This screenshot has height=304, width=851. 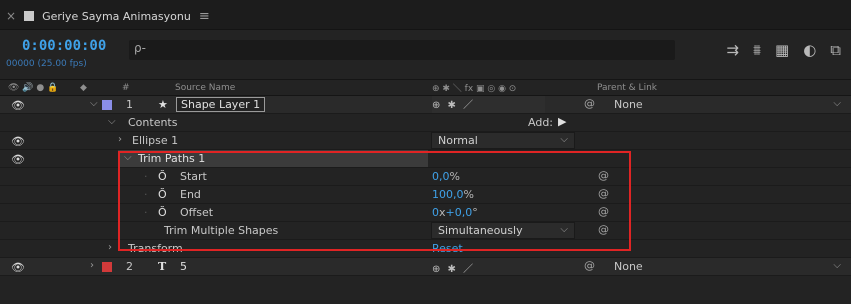 What do you see at coordinates (197, 212) in the screenshot?
I see `offset-label: Offset` at bounding box center [197, 212].